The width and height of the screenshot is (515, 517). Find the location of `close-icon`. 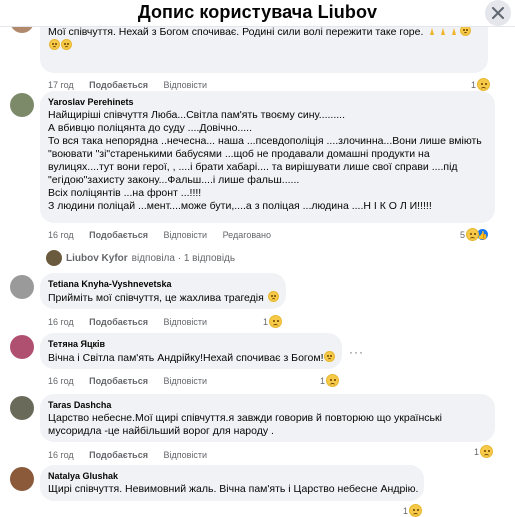

close-icon is located at coordinates (498, 13).